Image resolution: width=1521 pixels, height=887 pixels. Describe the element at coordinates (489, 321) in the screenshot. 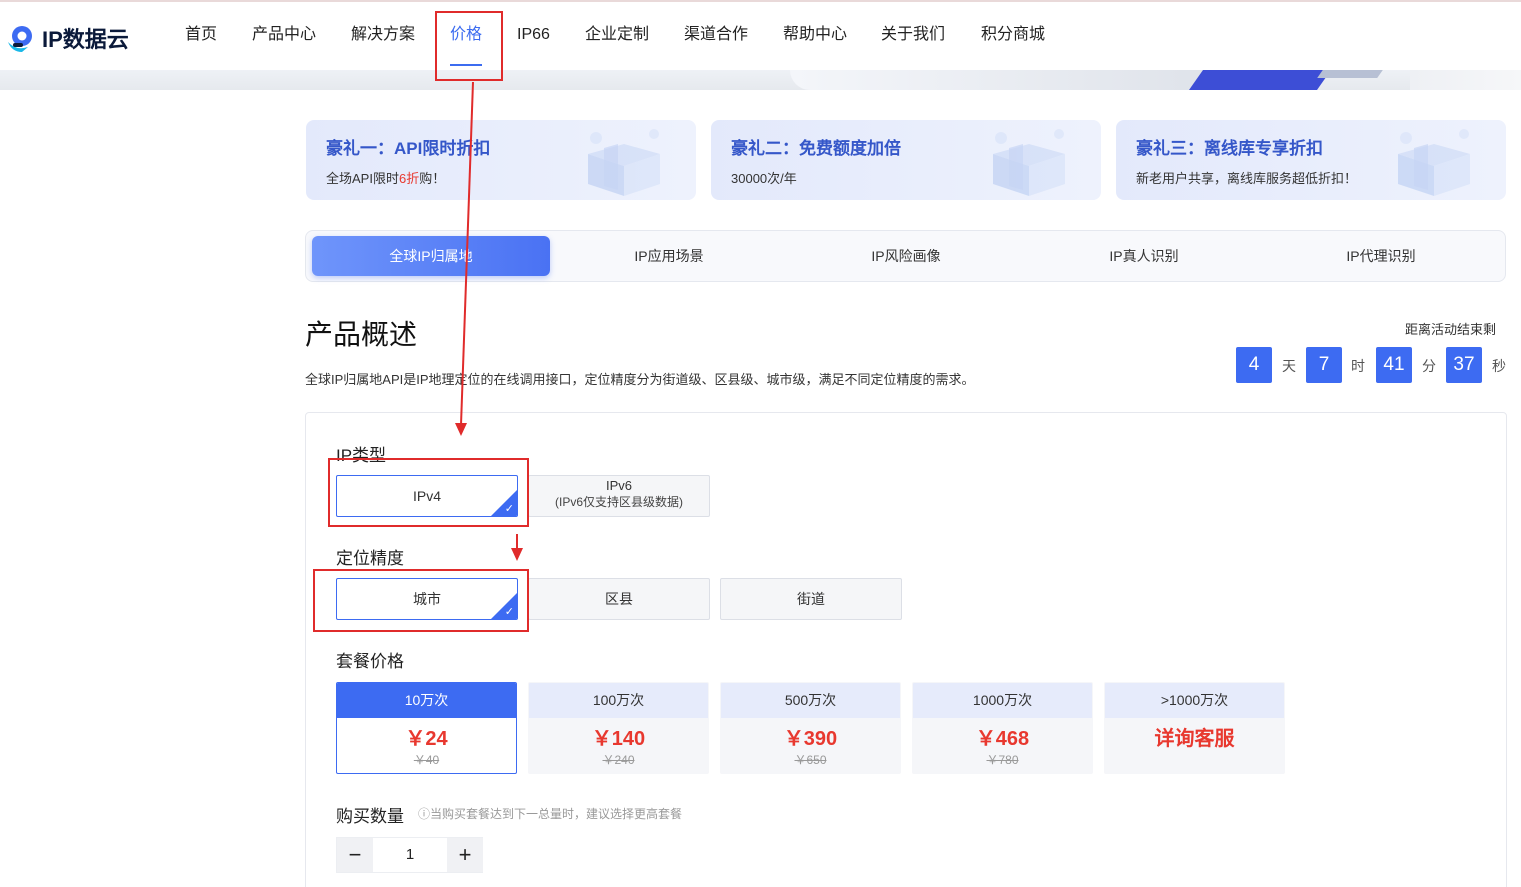

I see `annotation-arrows` at that location.